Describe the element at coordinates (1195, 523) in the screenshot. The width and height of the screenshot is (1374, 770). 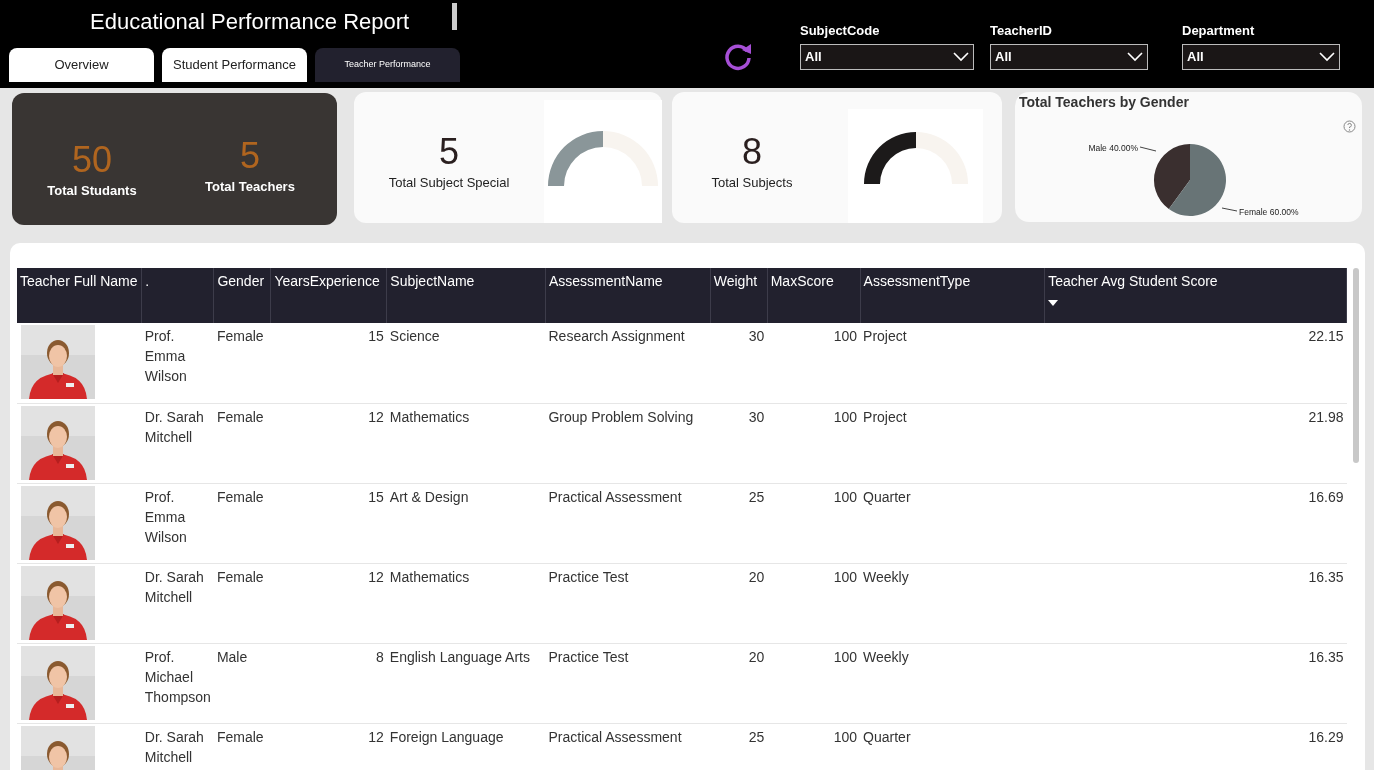
I see `table-cell: 16.69` at that location.